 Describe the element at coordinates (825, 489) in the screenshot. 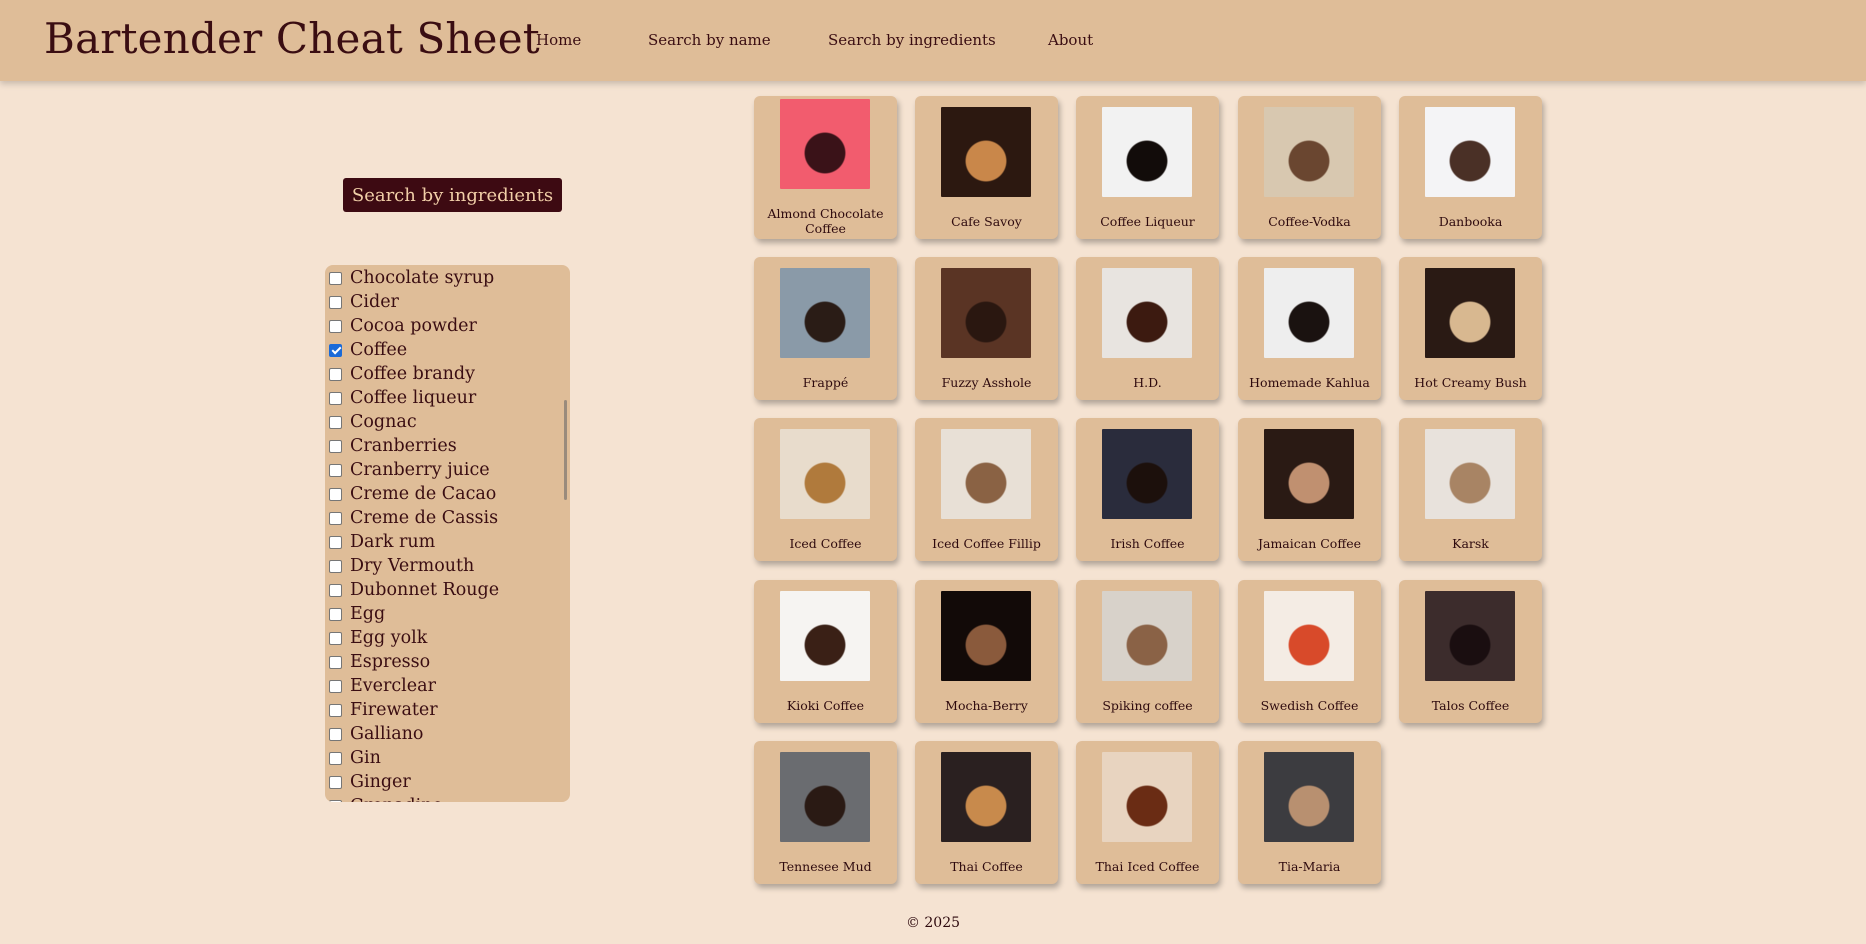

I see `drink-card: Iced Coffee` at that location.